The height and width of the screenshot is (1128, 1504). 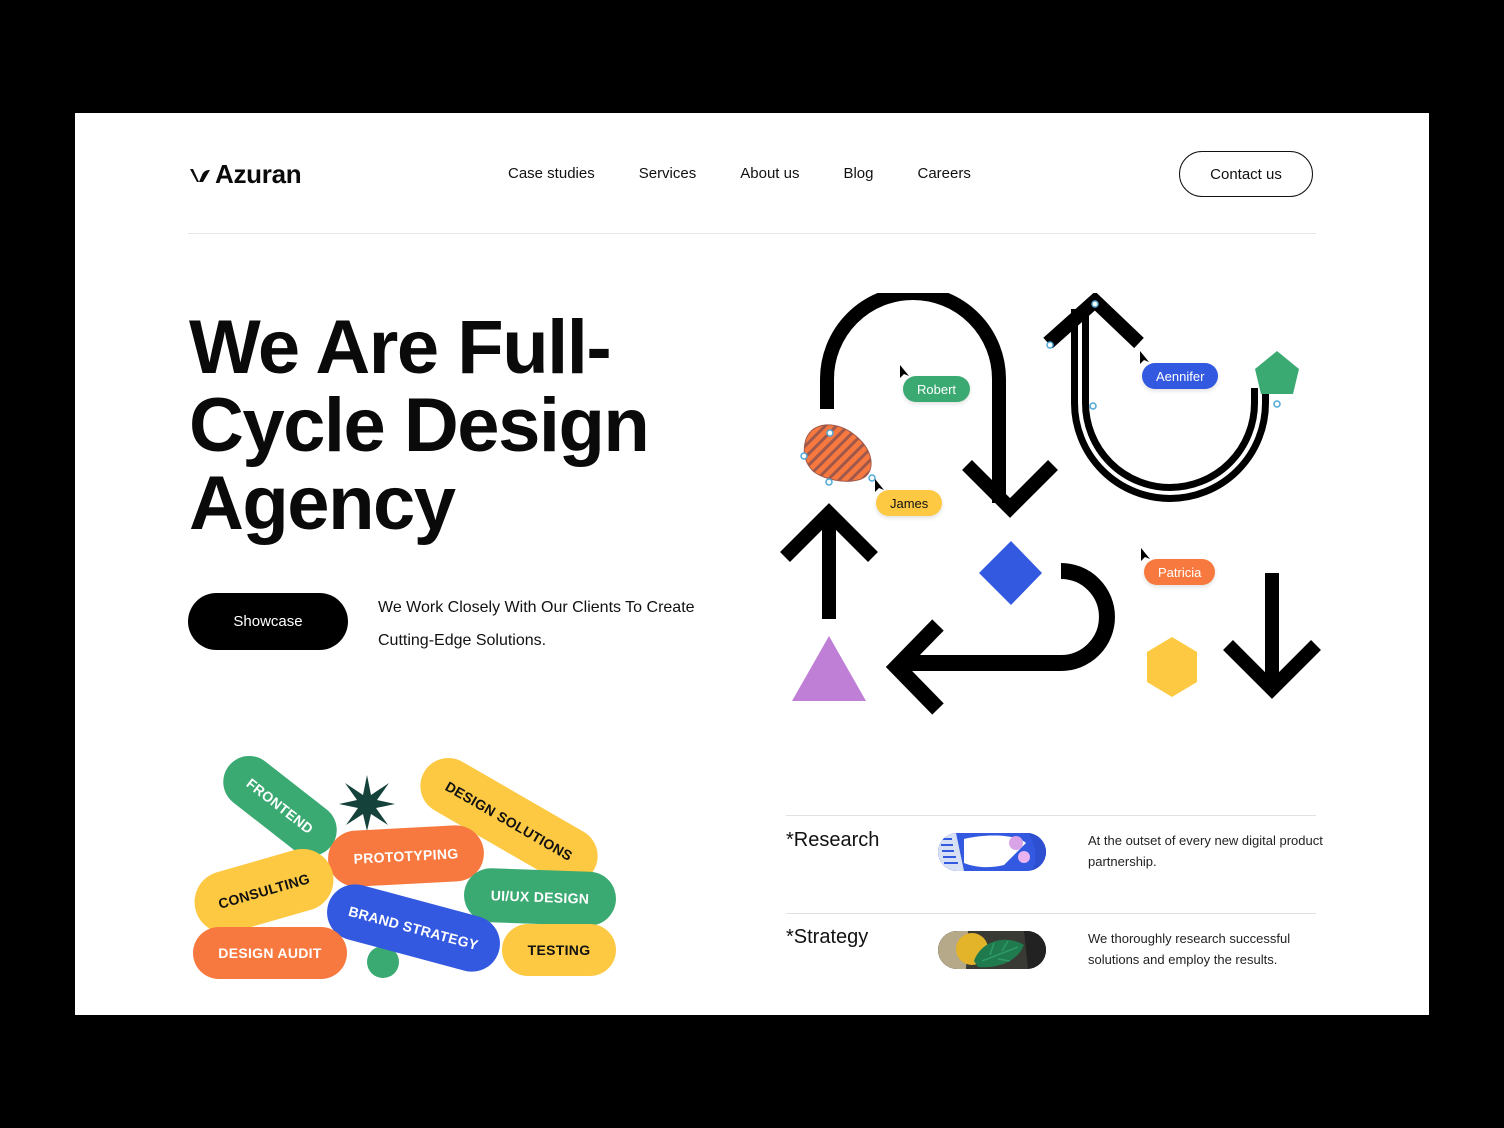 What do you see at coordinates (540, 897) in the screenshot?
I see `tag-ui-ux-design: UI/UX DESIGN` at bounding box center [540, 897].